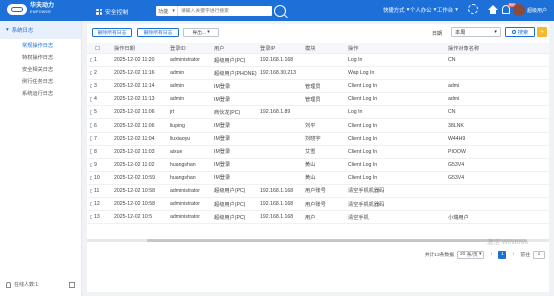 Image resolution: width=554 pixels, height=296 pixels. Describe the element at coordinates (40, 45) in the screenshot. I see `sidebar-item-routine-log: 常规操作日志` at that location.